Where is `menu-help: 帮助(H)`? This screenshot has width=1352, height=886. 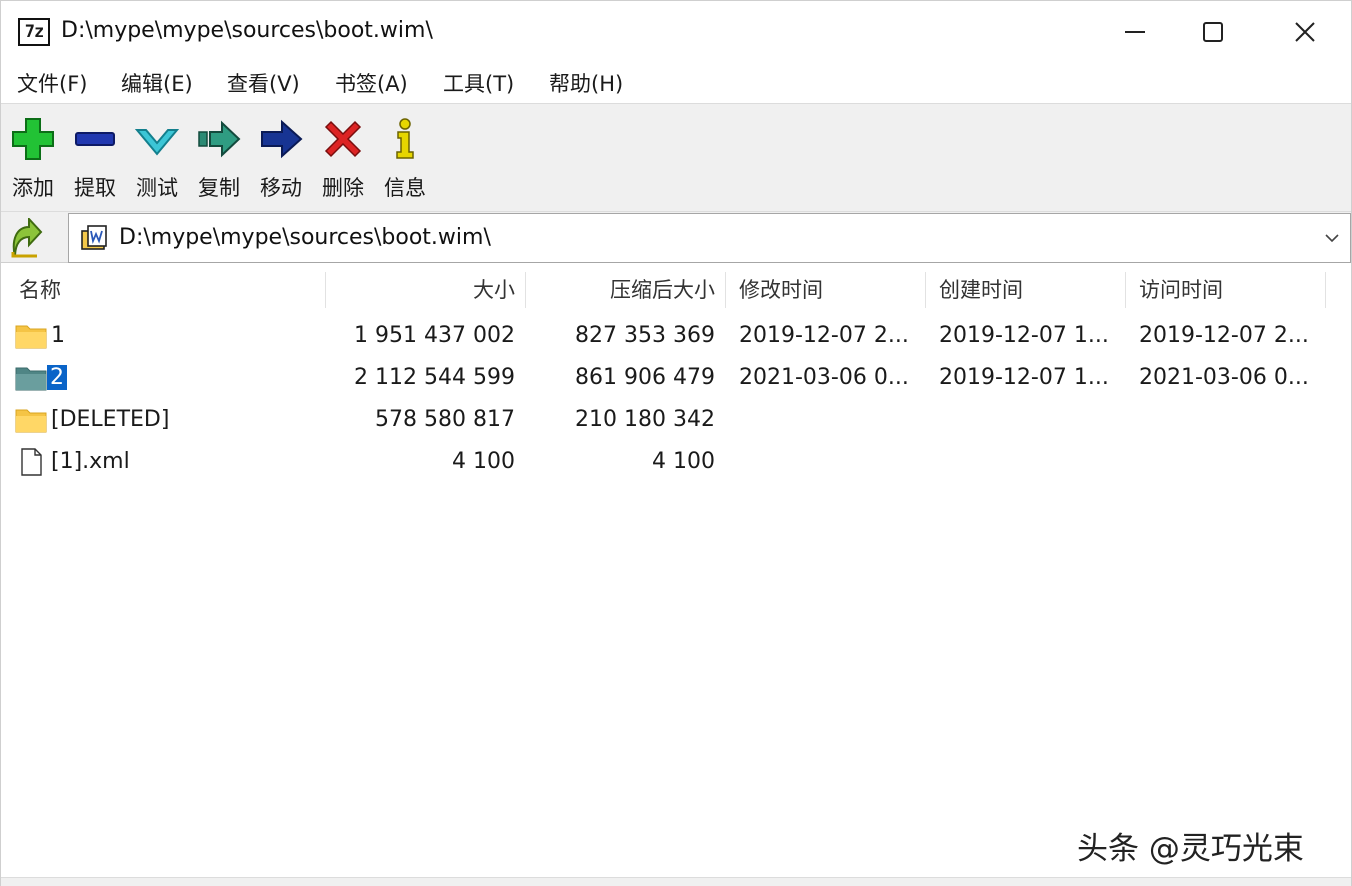 menu-help: 帮助(H) is located at coordinates (586, 83).